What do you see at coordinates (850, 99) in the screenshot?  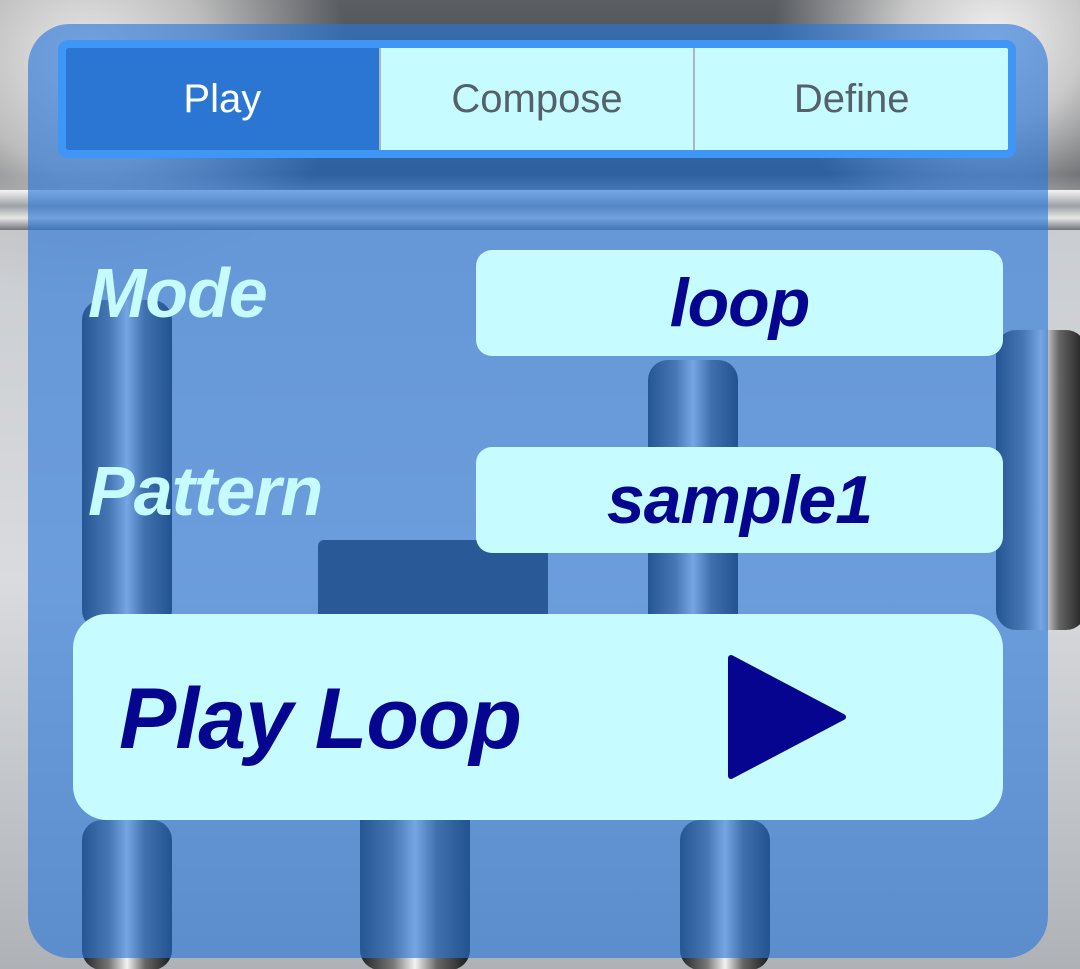 I see `tab-define: Define` at bounding box center [850, 99].